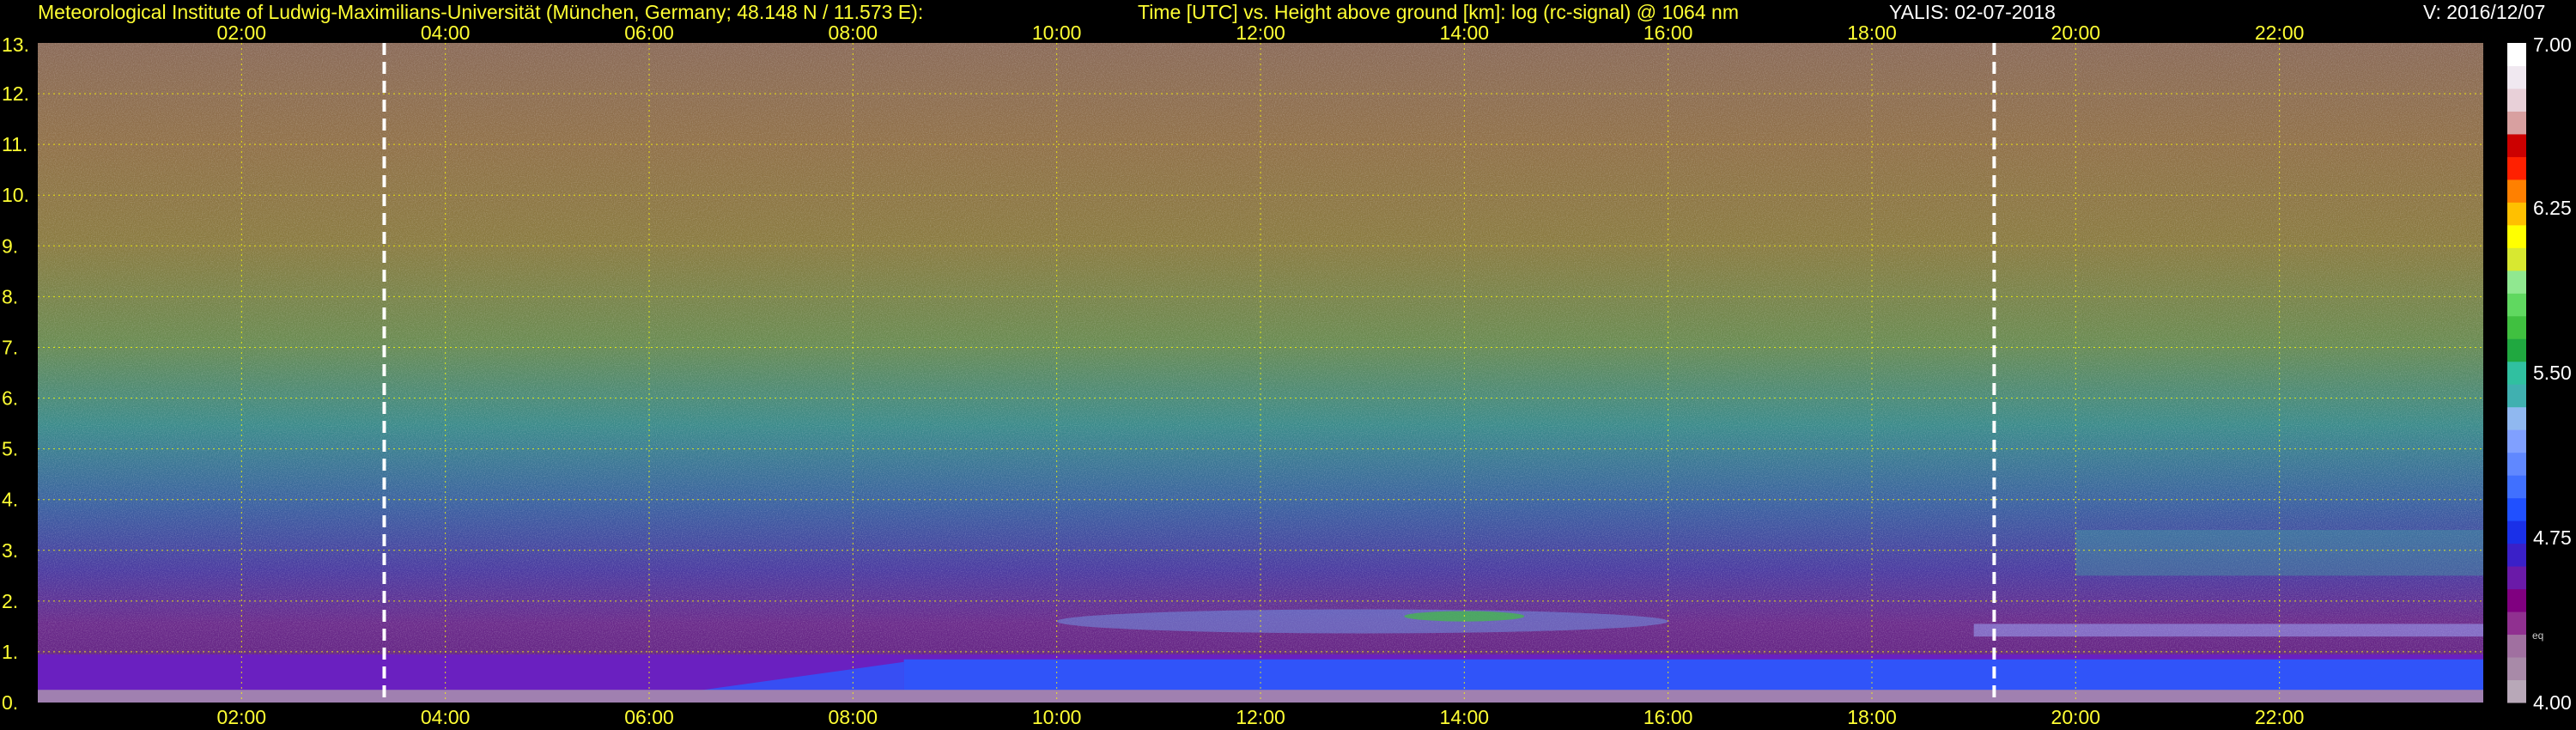 The image size is (2576, 730). I want to click on x-tick-label-bottom: 18:00, so click(1872, 717).